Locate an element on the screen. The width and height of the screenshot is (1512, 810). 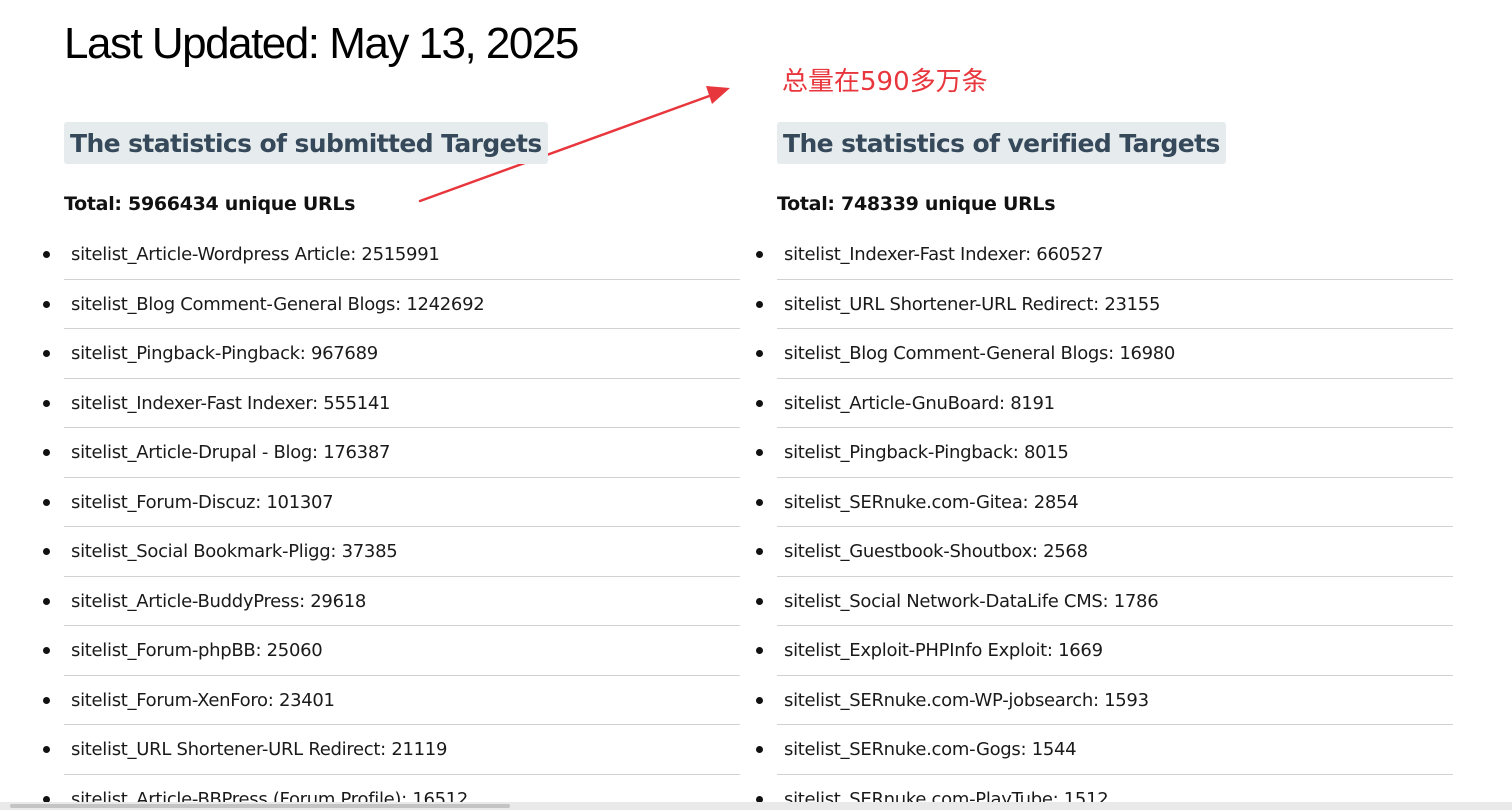
list-item-label: sitelist_Social Bookmark-Pligg: 37385 is located at coordinates (234, 551).